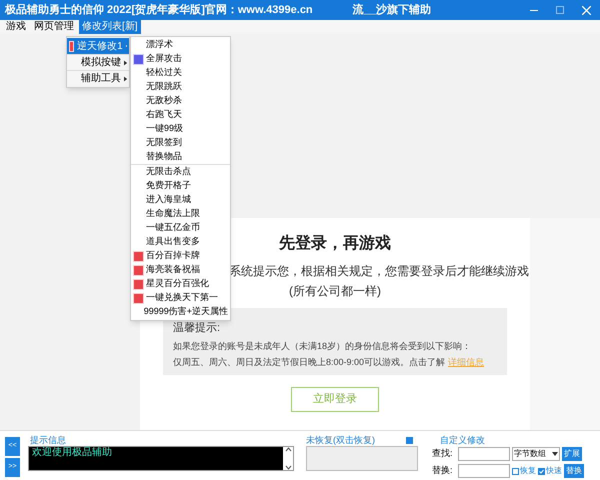 This screenshot has width=600, height=480. What do you see at coordinates (180, 115) in the screenshot?
I see `submenu-item: 右跑飞天` at bounding box center [180, 115].